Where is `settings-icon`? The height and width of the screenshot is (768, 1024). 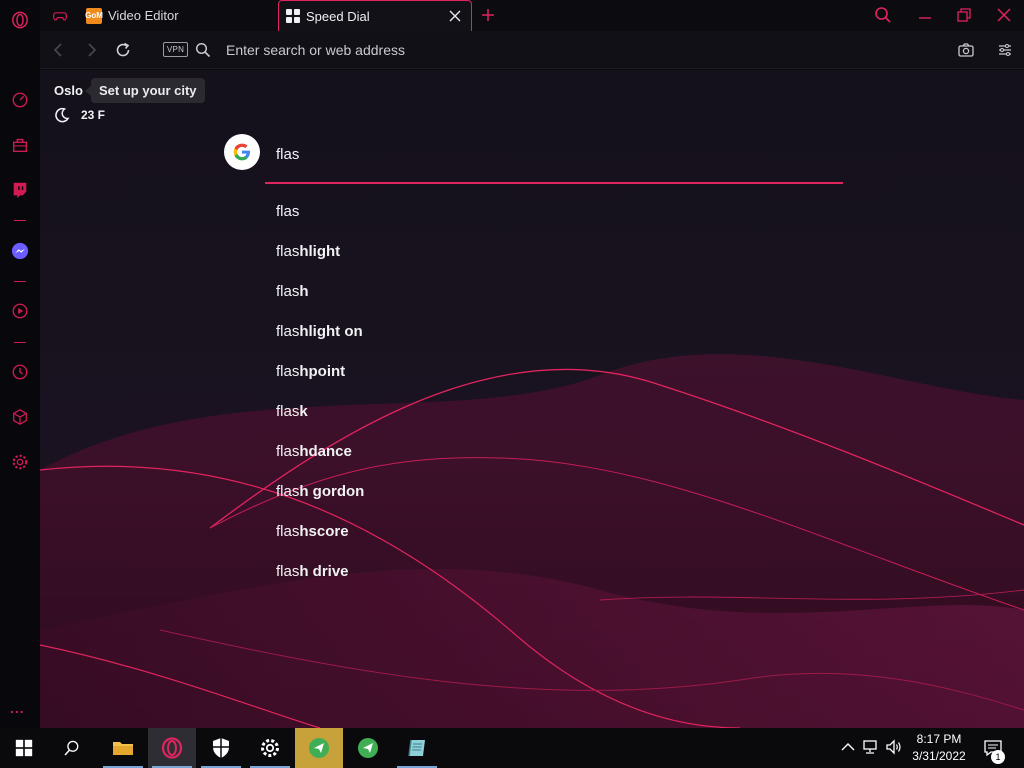 settings-icon is located at coordinates (20, 462).